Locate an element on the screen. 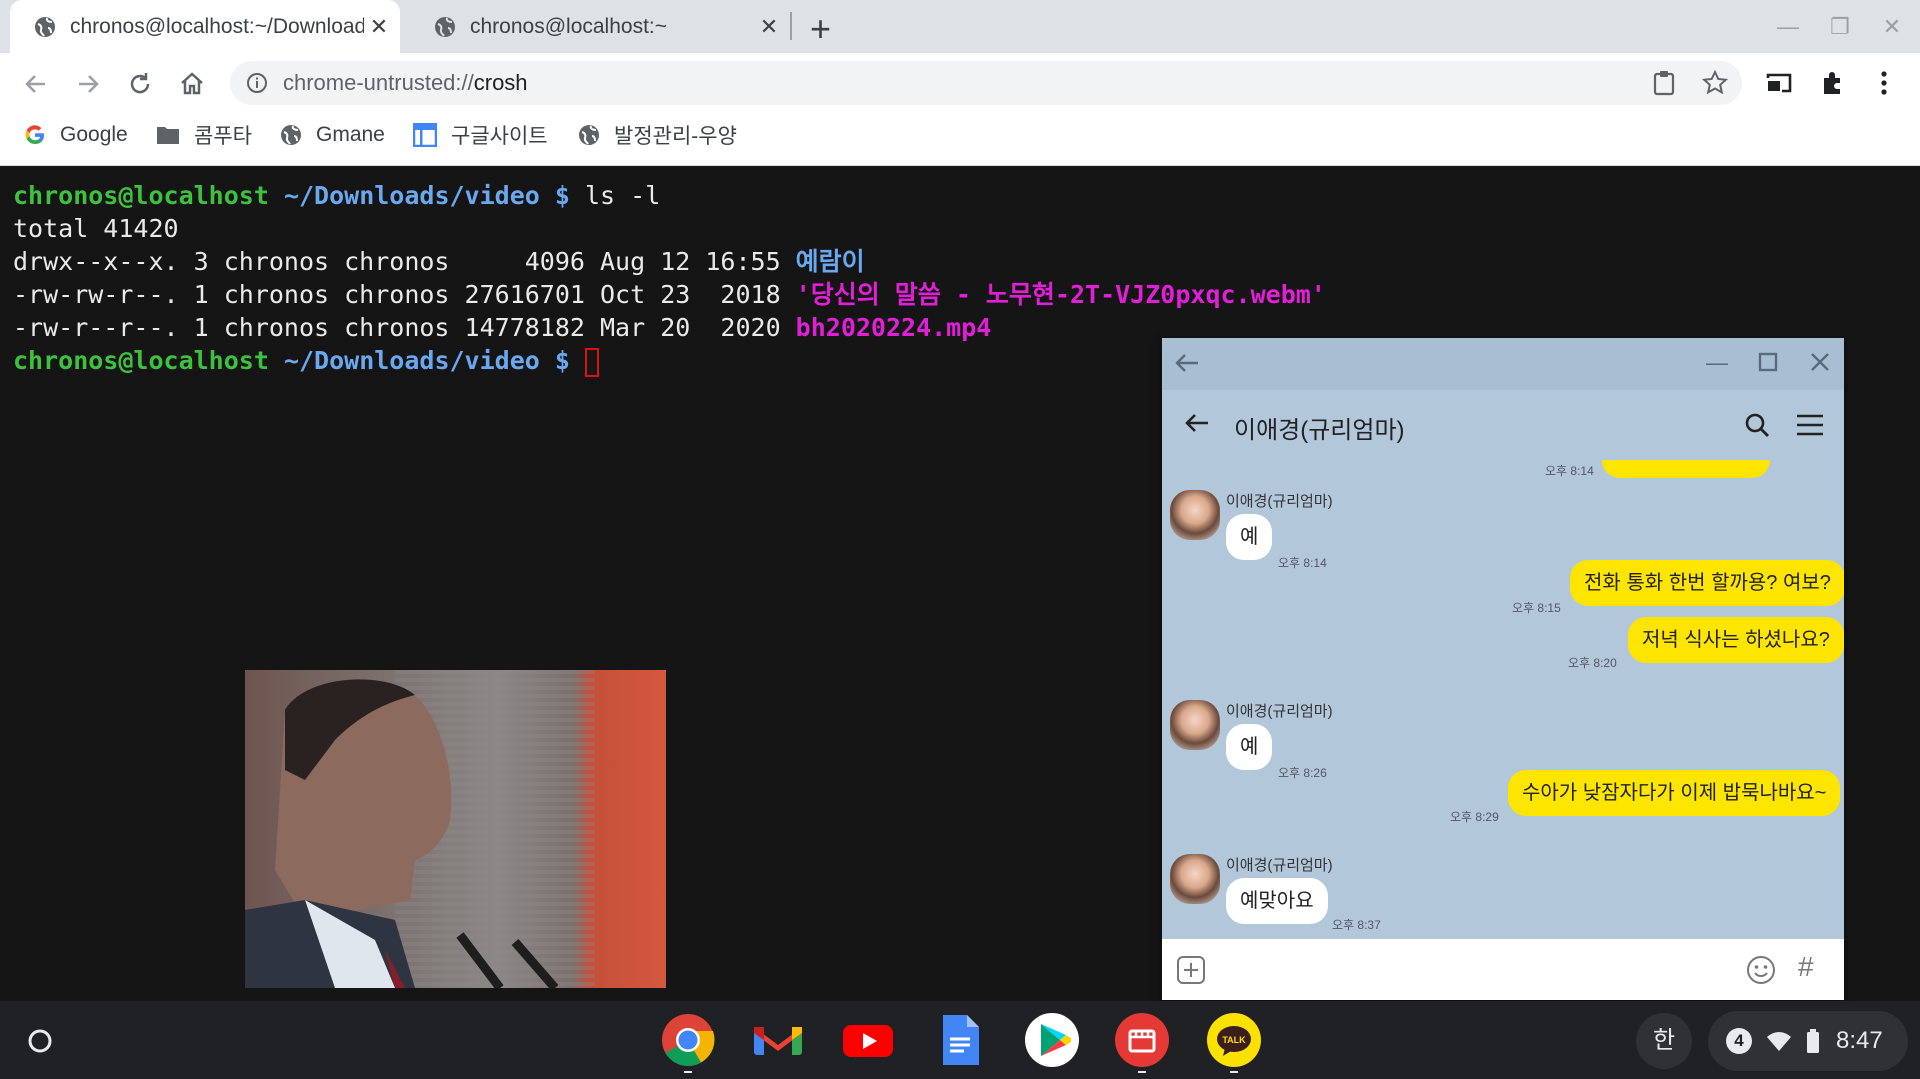 This screenshot has height=1079, width=1920. hashtag-search-button: # is located at coordinates (1806, 967).